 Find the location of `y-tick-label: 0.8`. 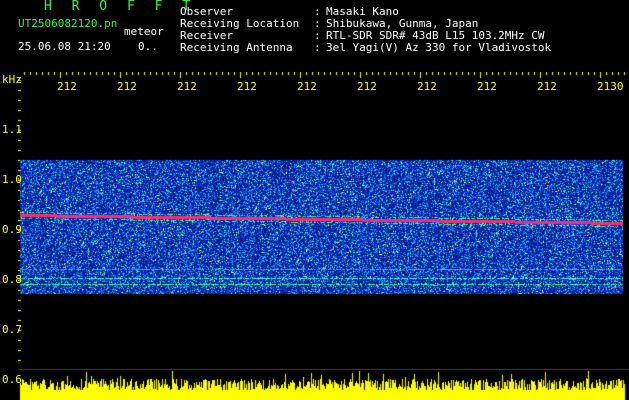

y-tick-label: 0.8 is located at coordinates (12, 279).